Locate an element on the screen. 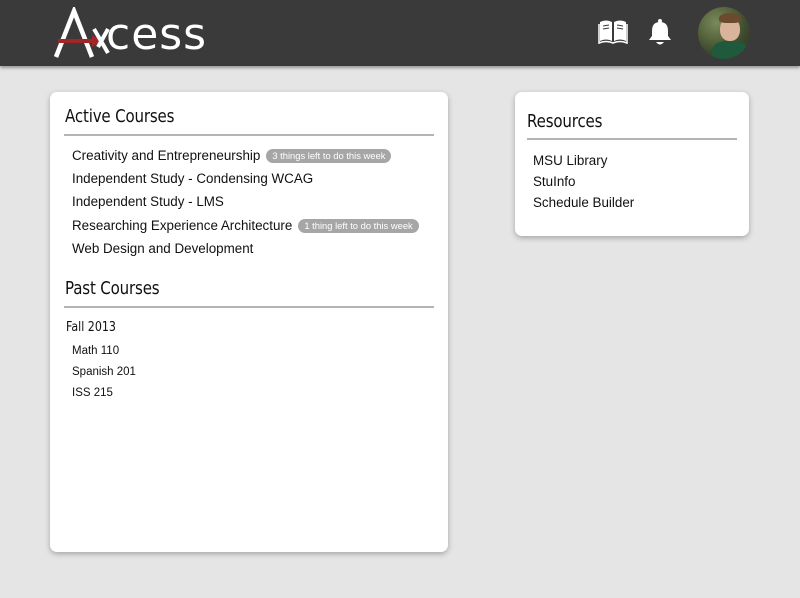 This screenshot has height=598, width=800. past-course-link: Math 110 is located at coordinates (95, 351).